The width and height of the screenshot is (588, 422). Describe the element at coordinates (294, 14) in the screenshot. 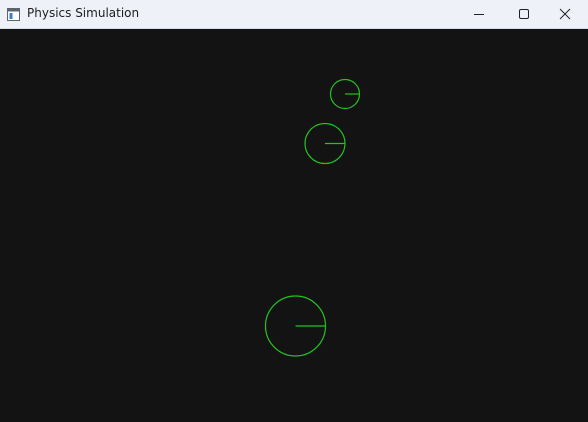

I see `title-bar: Physics Simulation` at that location.